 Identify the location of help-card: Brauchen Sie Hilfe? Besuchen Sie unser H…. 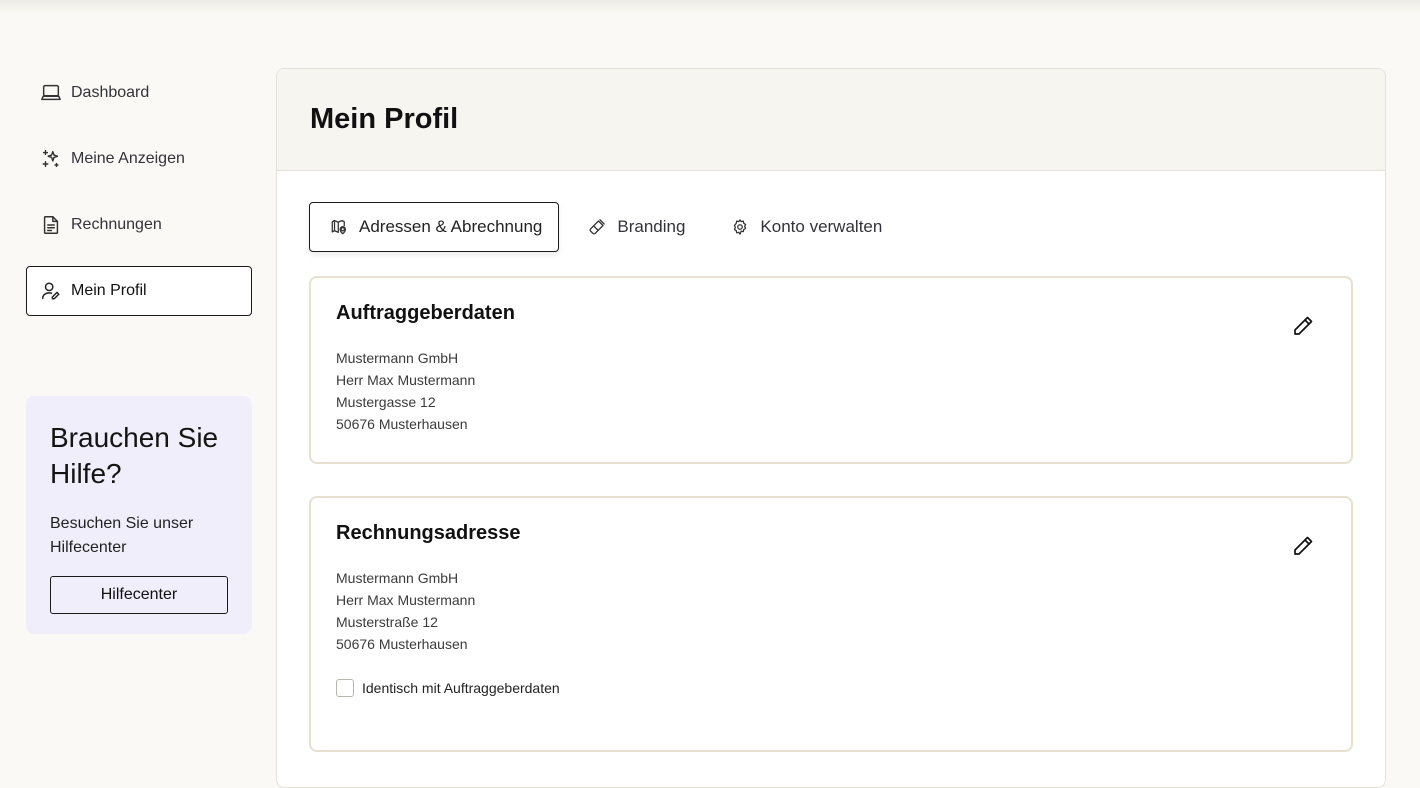
(139, 515).